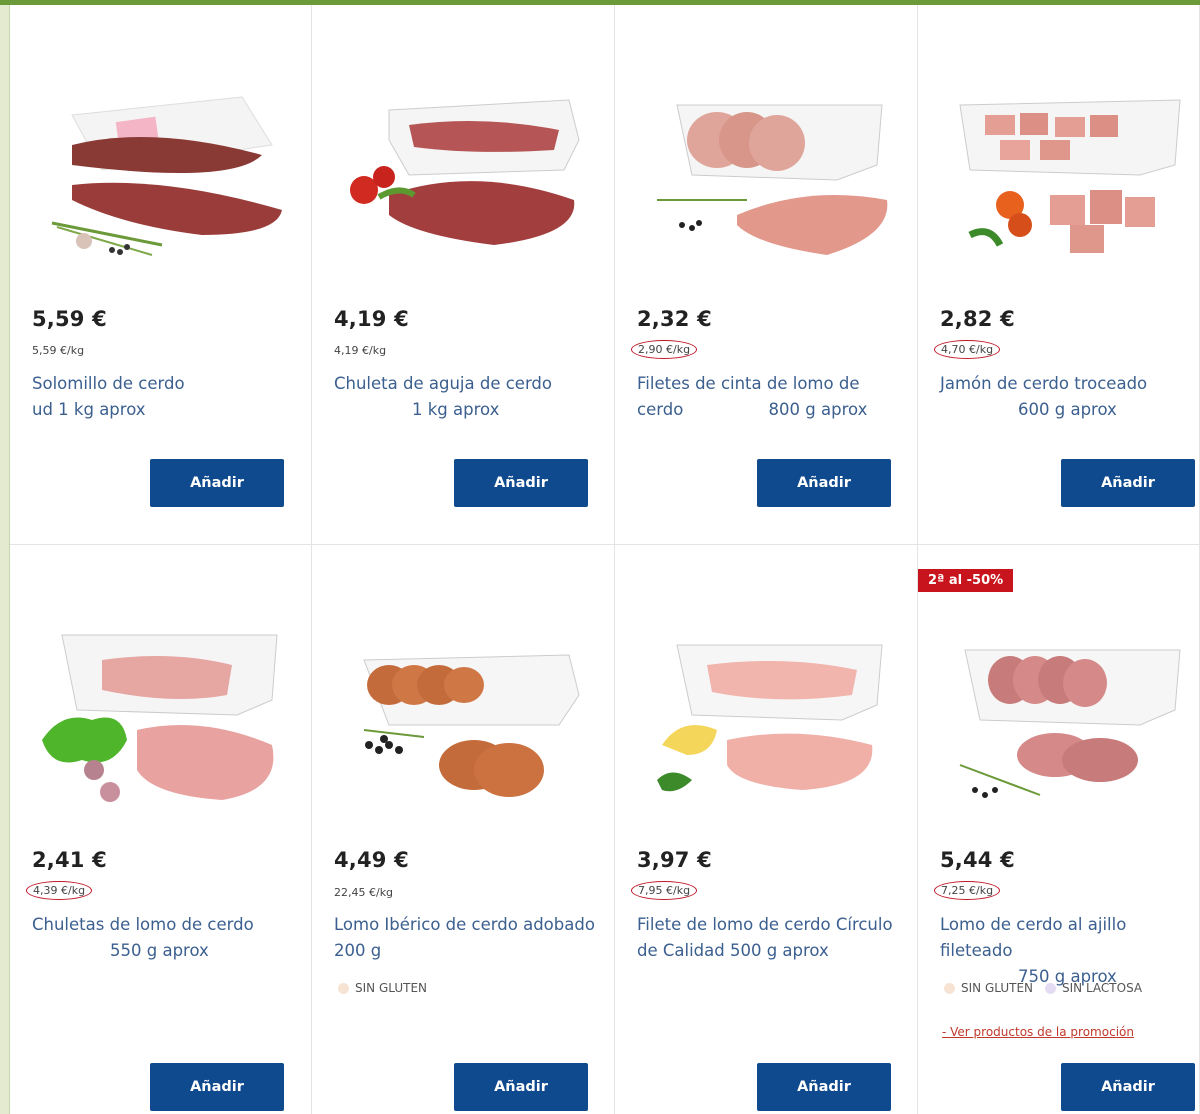  I want to click on unit-price: 5,59 €/kg, so click(58, 350).